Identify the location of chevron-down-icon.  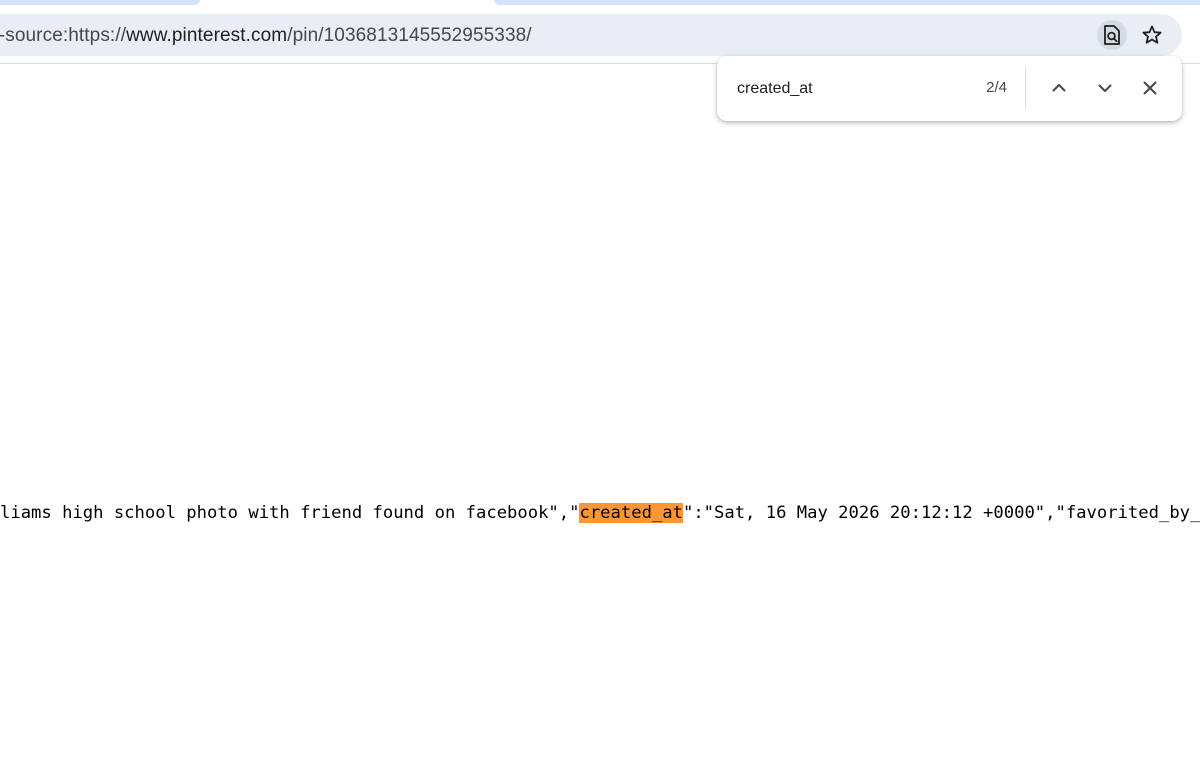
(1105, 88).